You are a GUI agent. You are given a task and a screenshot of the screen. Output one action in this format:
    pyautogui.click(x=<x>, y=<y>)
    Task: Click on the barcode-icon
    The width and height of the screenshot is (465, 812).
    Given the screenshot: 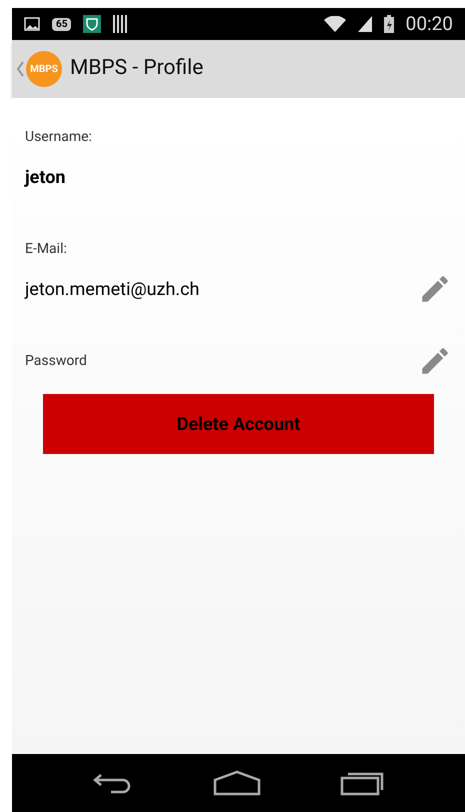 What is the action you would take?
    pyautogui.click(x=120, y=24)
    